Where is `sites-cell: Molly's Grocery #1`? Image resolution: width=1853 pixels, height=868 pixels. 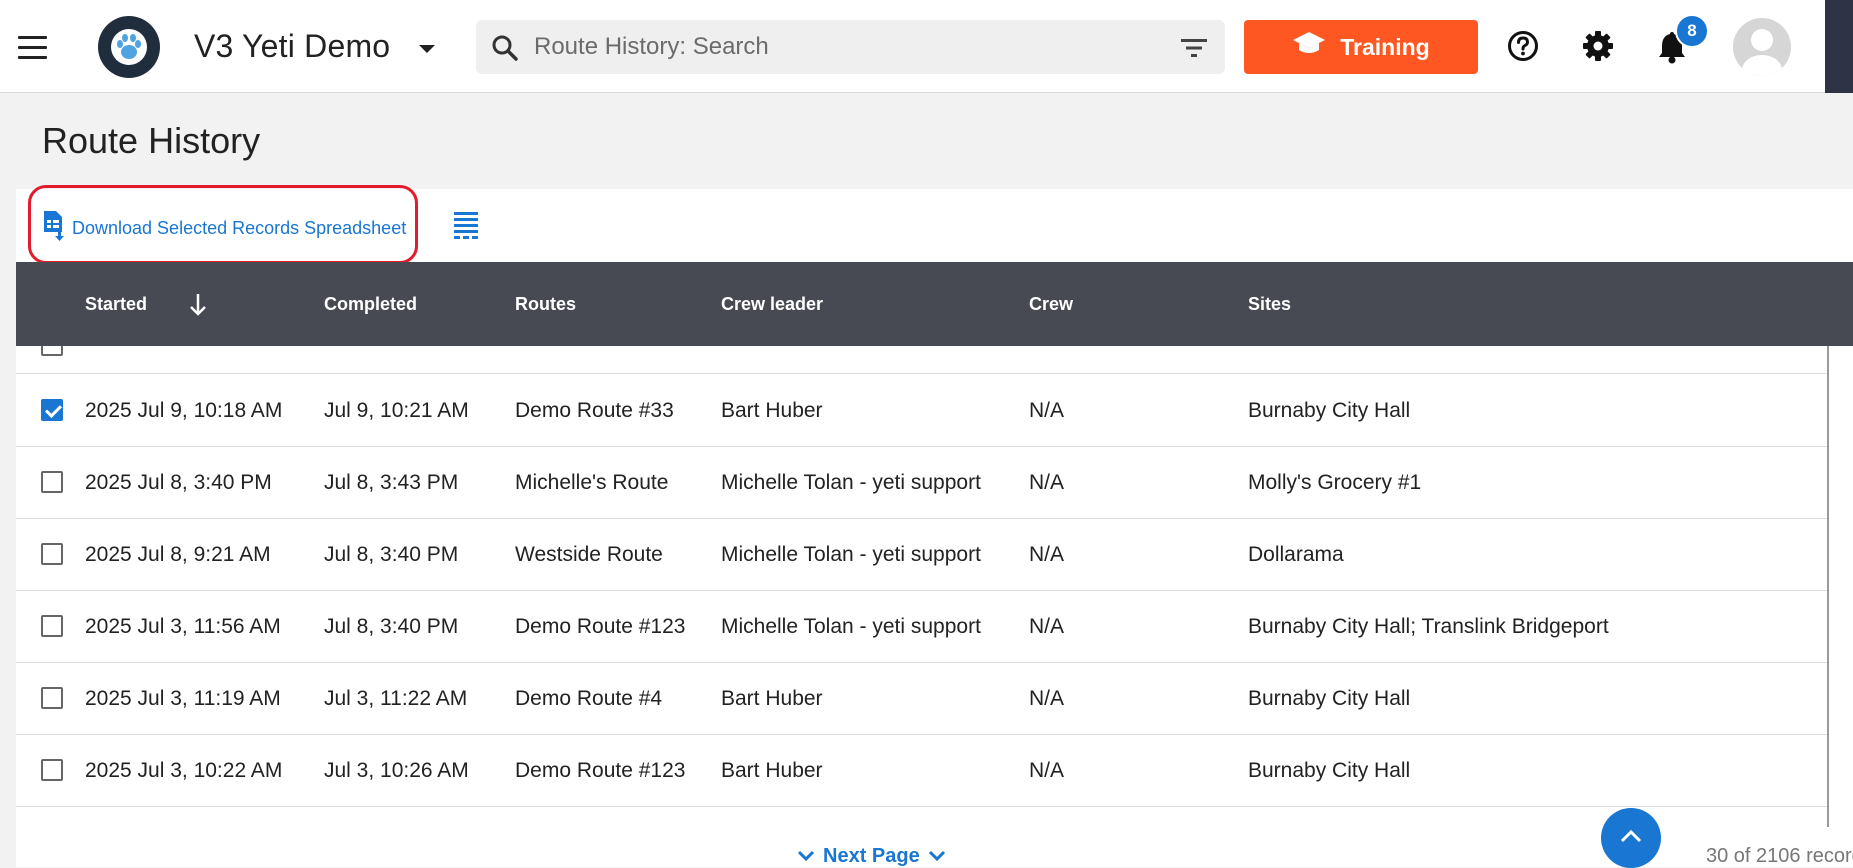 sites-cell: Molly's Grocery #1 is located at coordinates (1335, 482).